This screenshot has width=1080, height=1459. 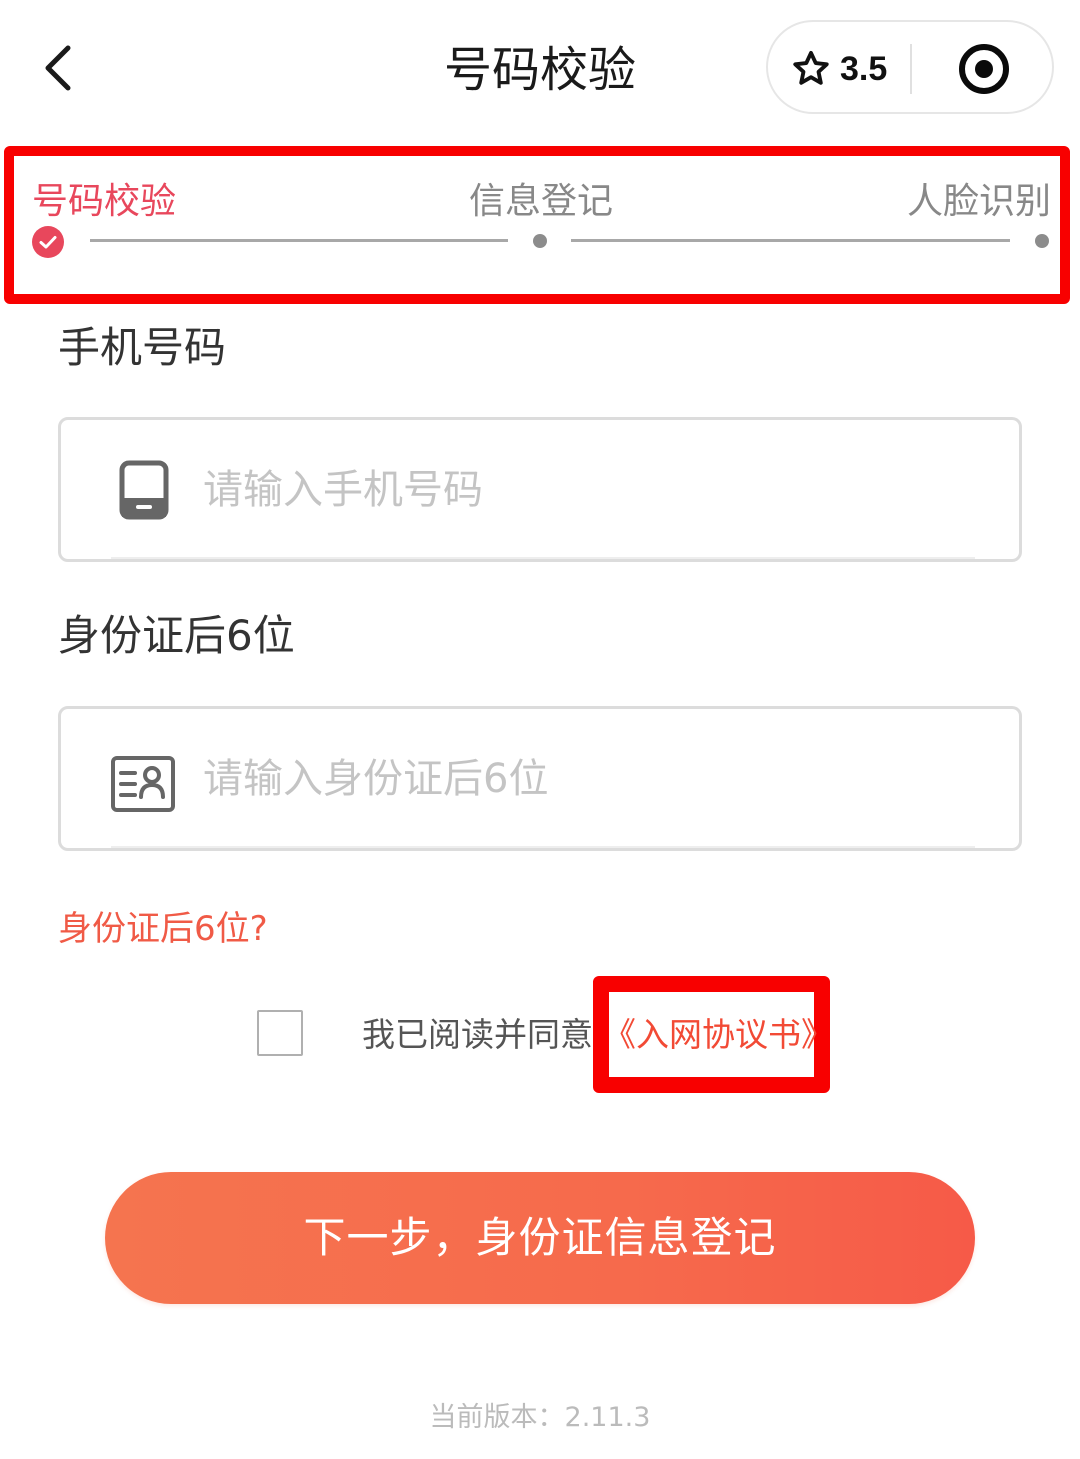 I want to click on rating-value: 3.5, so click(x=864, y=68).